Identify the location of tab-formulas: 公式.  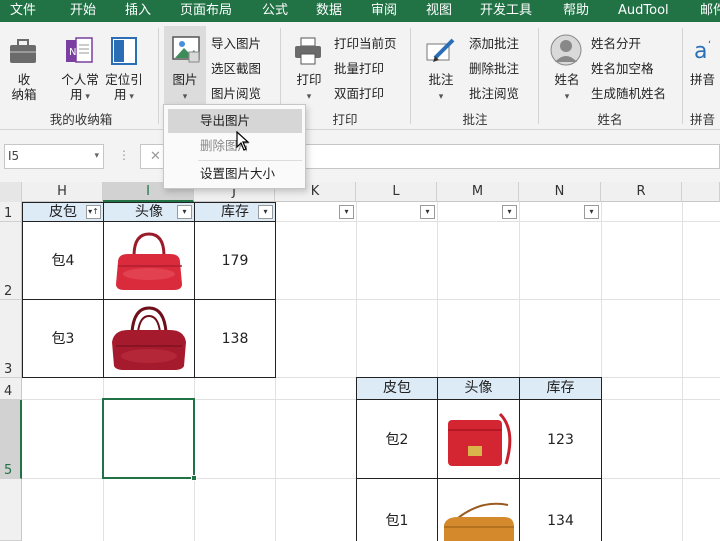
(275, 11).